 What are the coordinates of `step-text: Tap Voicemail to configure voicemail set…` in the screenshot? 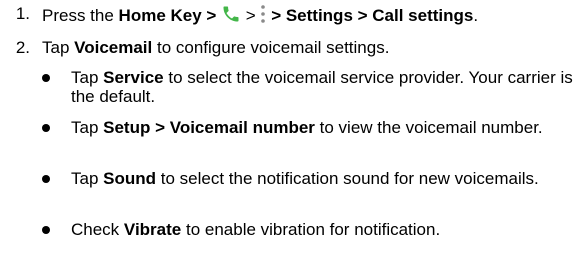 It's located at (216, 47).